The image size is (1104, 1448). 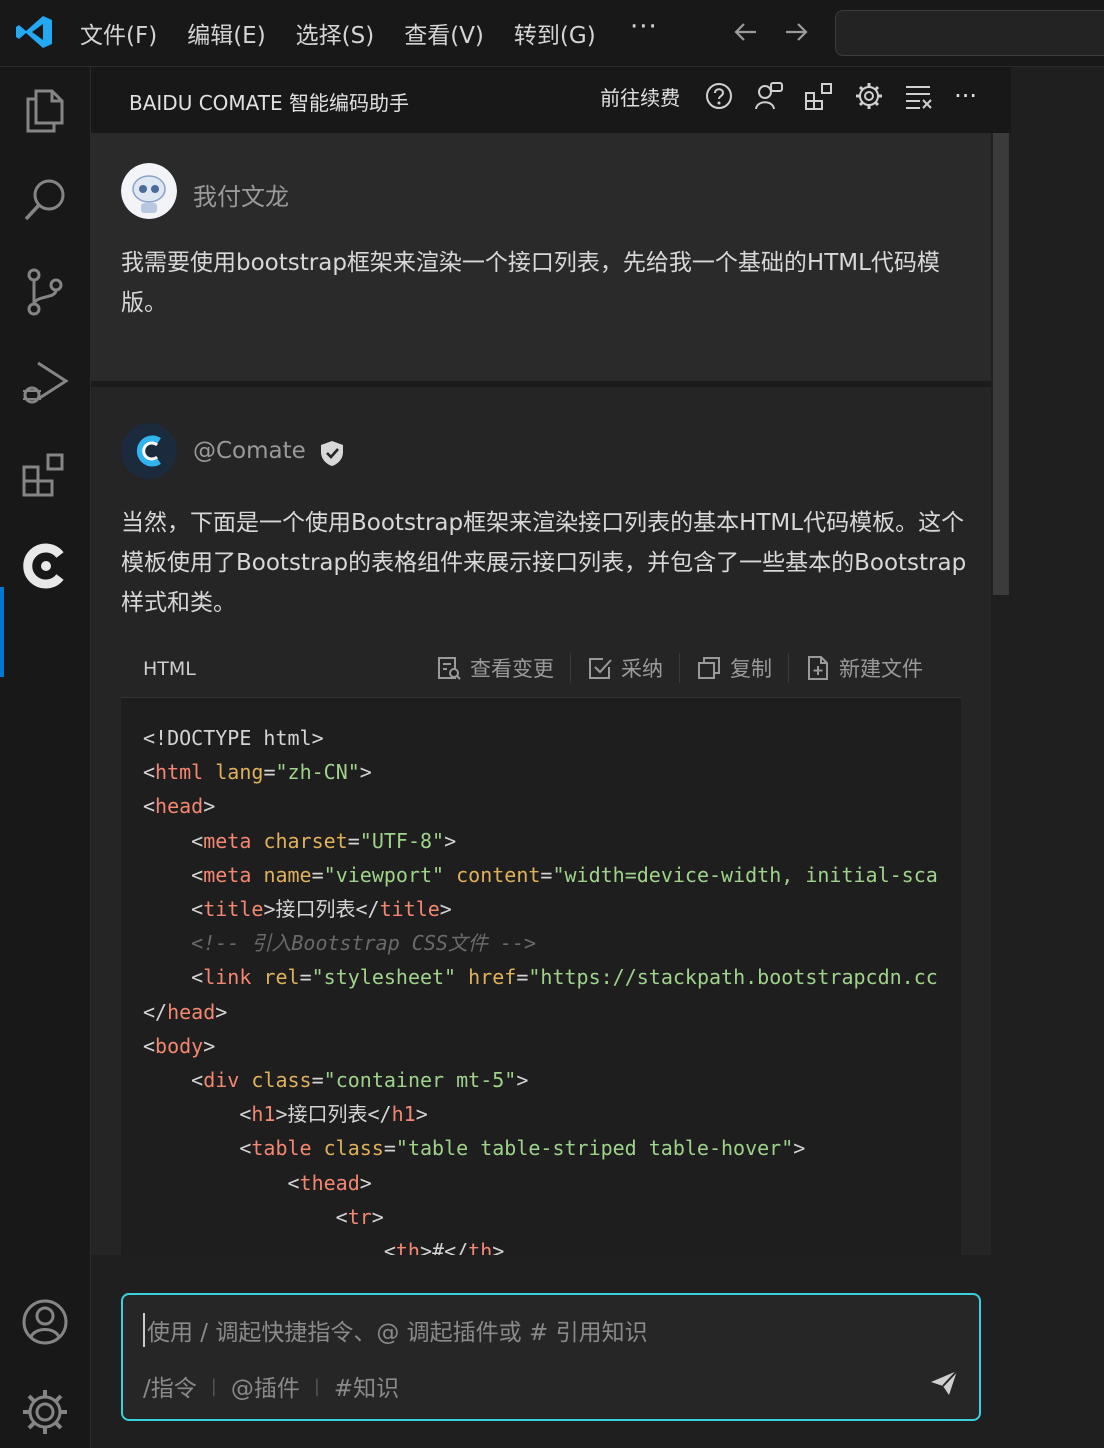 What do you see at coordinates (45, 566) in the screenshot?
I see `comate-icon` at bounding box center [45, 566].